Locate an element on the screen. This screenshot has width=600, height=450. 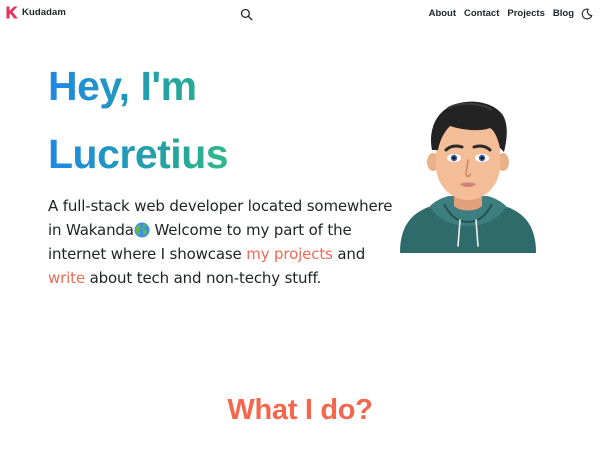
moon-icon is located at coordinates (587, 14).